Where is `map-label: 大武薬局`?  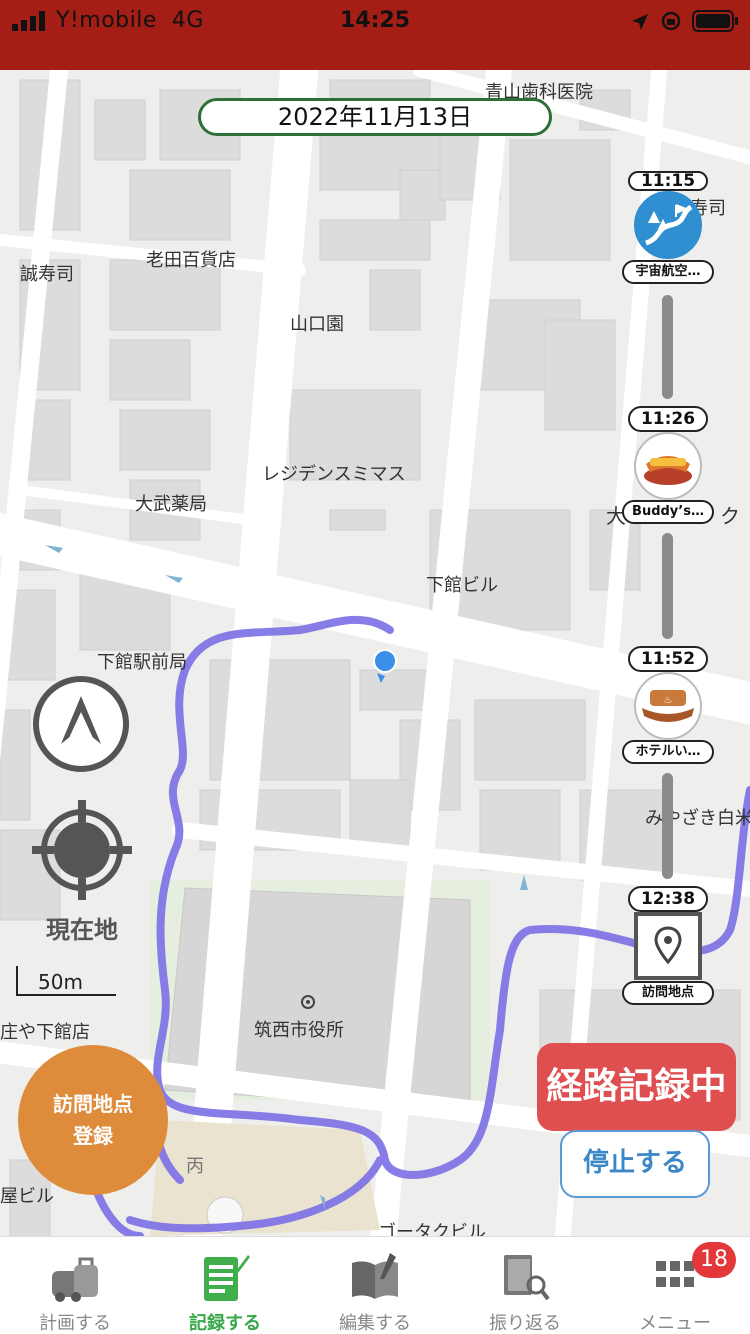
map-label: 大武薬局 is located at coordinates (171, 504).